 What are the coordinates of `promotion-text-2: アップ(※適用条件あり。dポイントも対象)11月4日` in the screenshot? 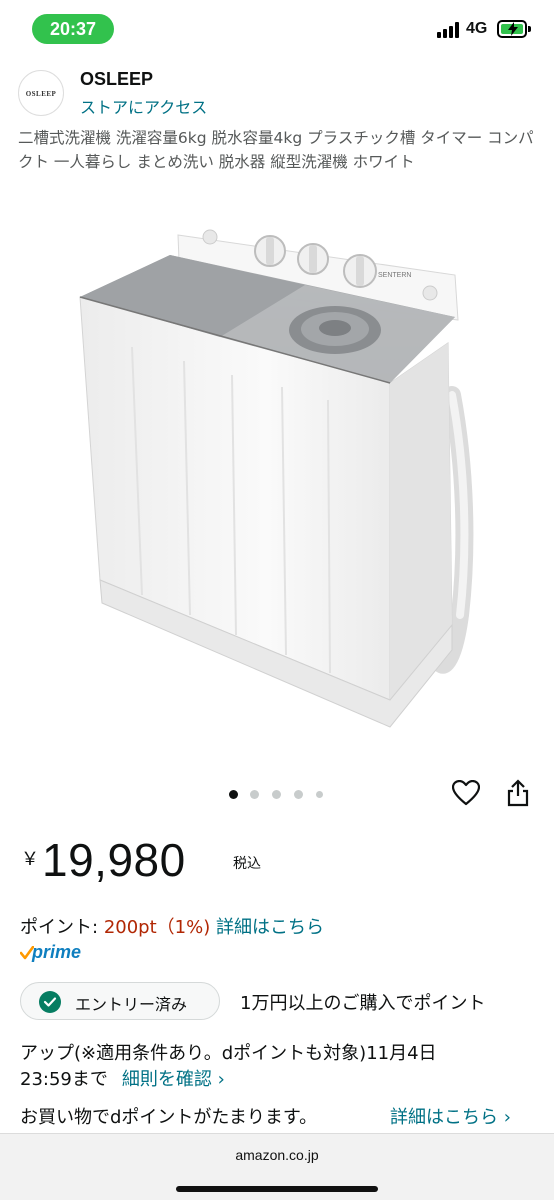 It's located at (228, 1053).